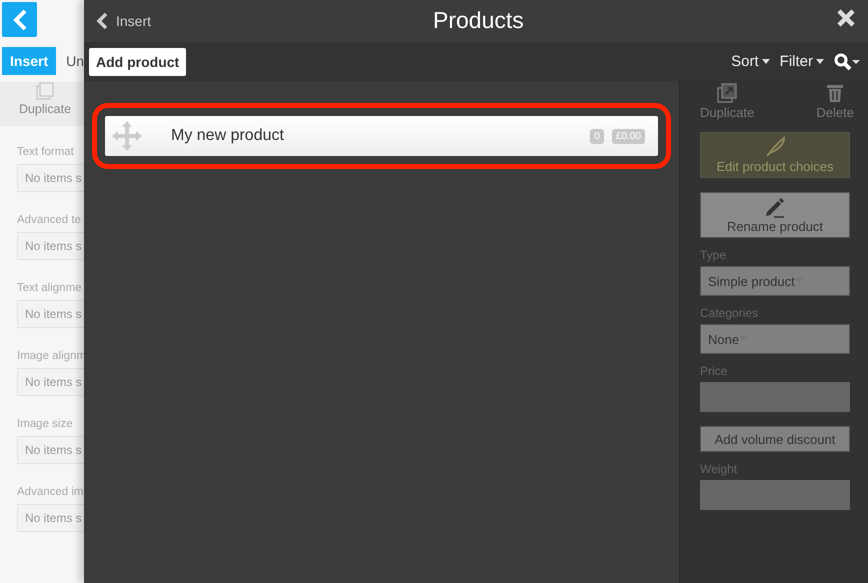 This screenshot has height=583, width=868. Describe the element at coordinates (124, 21) in the screenshot. I see `back-button: Insert` at that location.